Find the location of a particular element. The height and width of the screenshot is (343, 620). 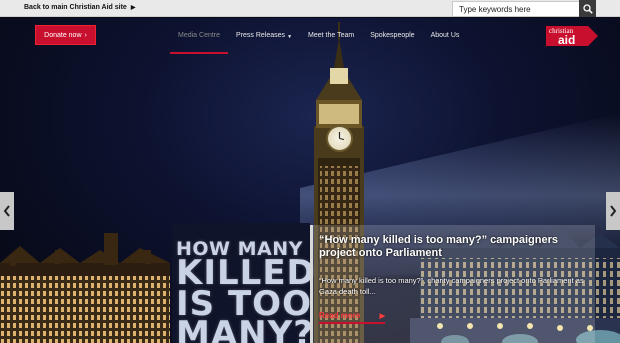

projection-line-4: MANY? is located at coordinates (245, 328).